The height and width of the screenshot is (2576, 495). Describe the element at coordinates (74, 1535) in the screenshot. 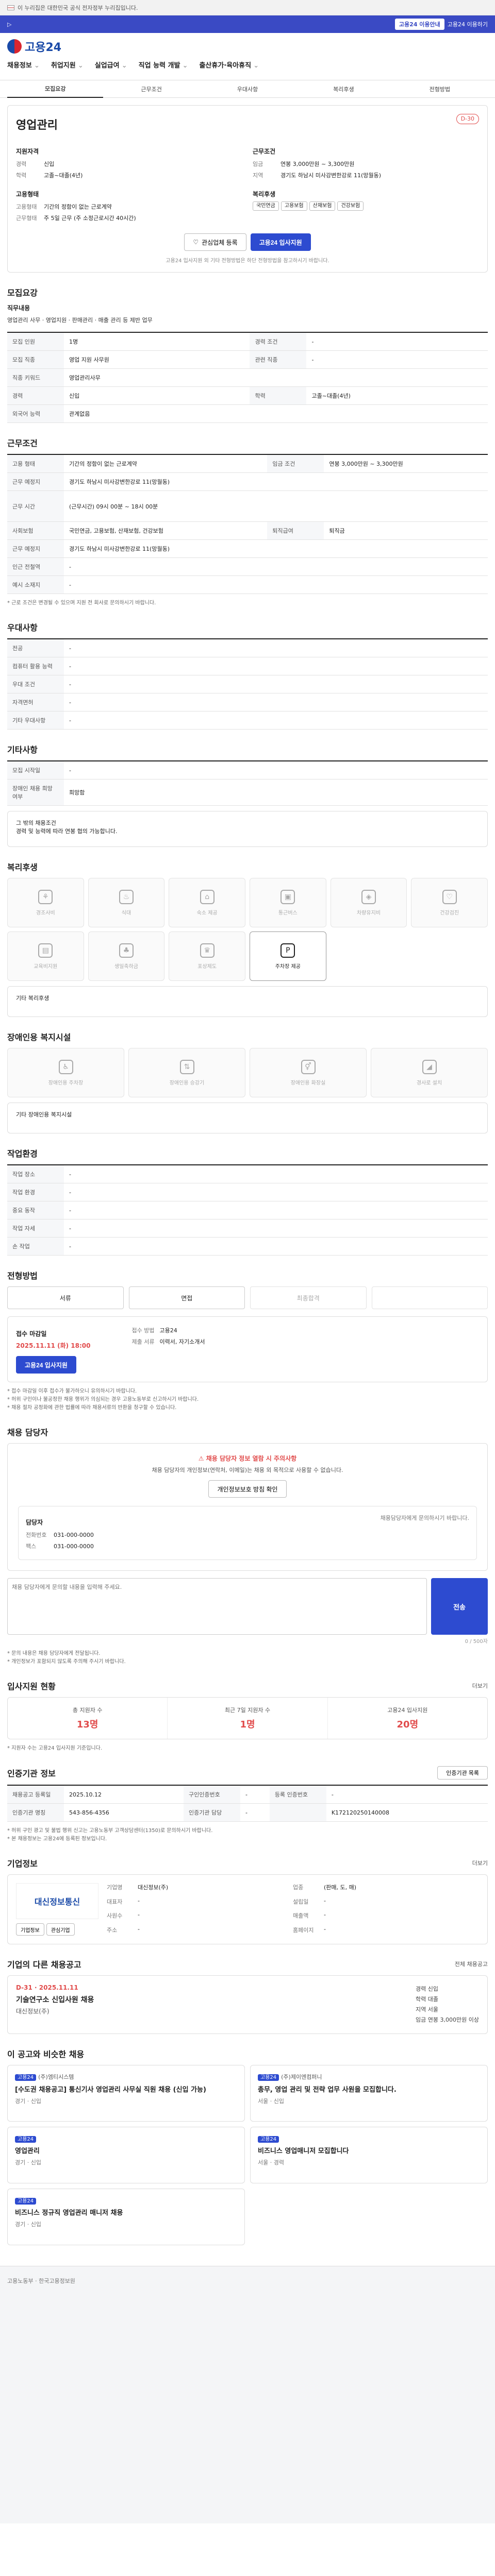

I see `kv-value: 031-000-0000` at that location.